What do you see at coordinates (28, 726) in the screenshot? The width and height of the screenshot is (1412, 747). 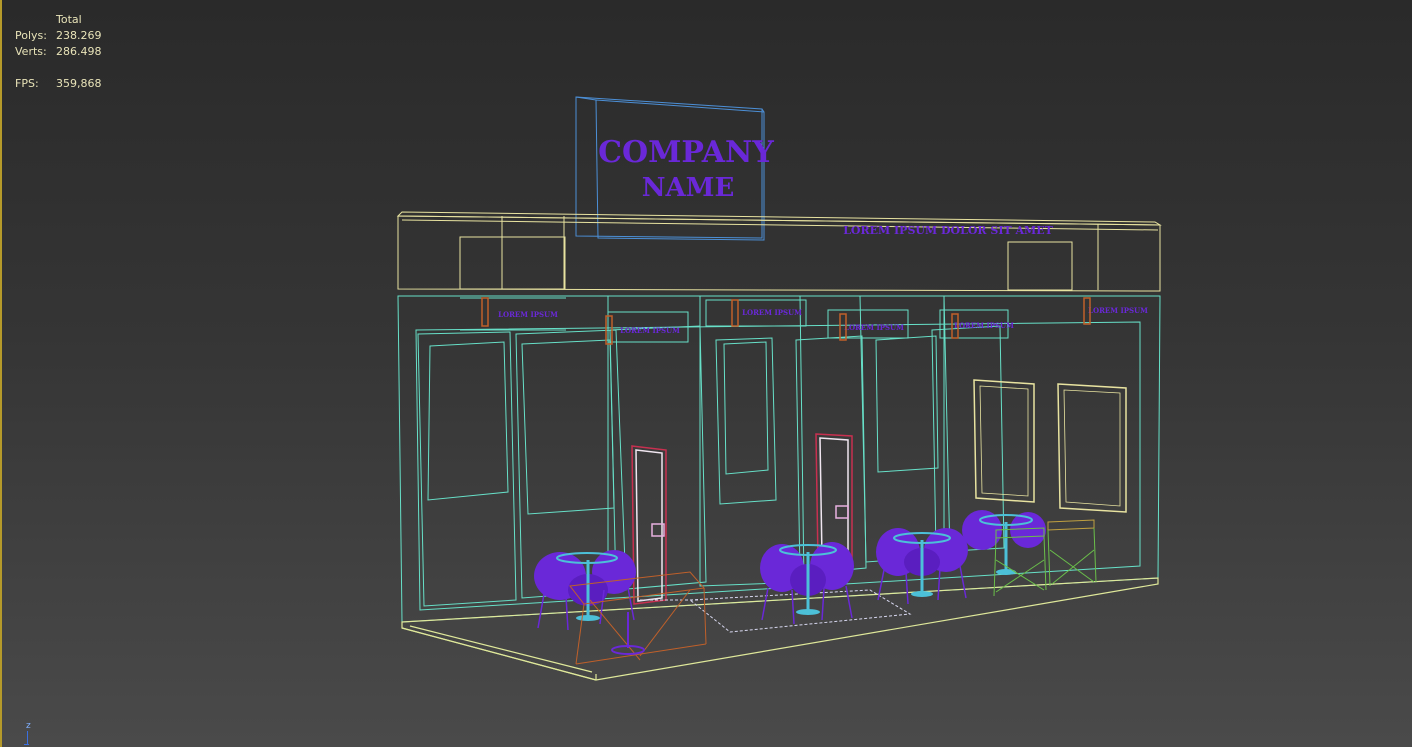 I see `axis-gizmo-label: z` at bounding box center [28, 726].